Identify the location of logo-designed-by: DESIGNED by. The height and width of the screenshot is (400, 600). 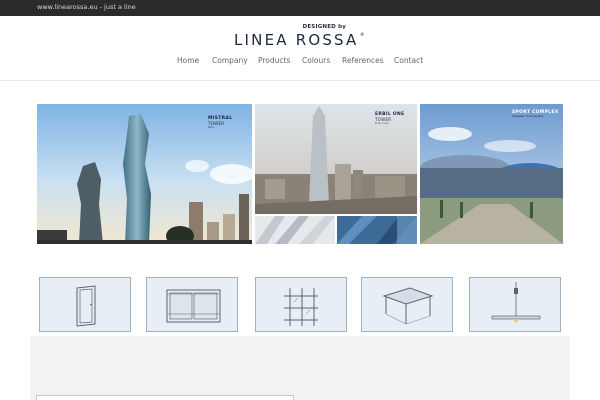
(324, 27).